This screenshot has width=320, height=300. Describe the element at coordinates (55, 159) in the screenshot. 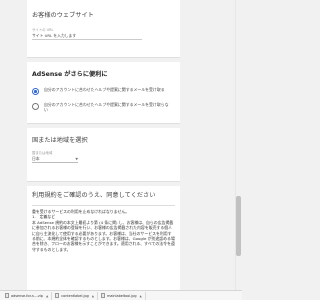

I see `country-select: 日本 ▼` at that location.